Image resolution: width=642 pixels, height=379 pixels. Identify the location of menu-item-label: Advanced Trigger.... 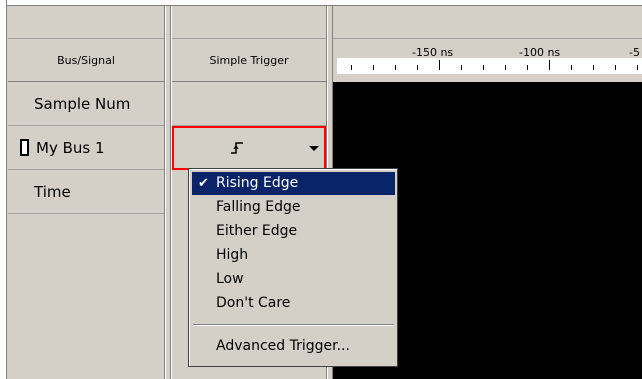
(283, 346).